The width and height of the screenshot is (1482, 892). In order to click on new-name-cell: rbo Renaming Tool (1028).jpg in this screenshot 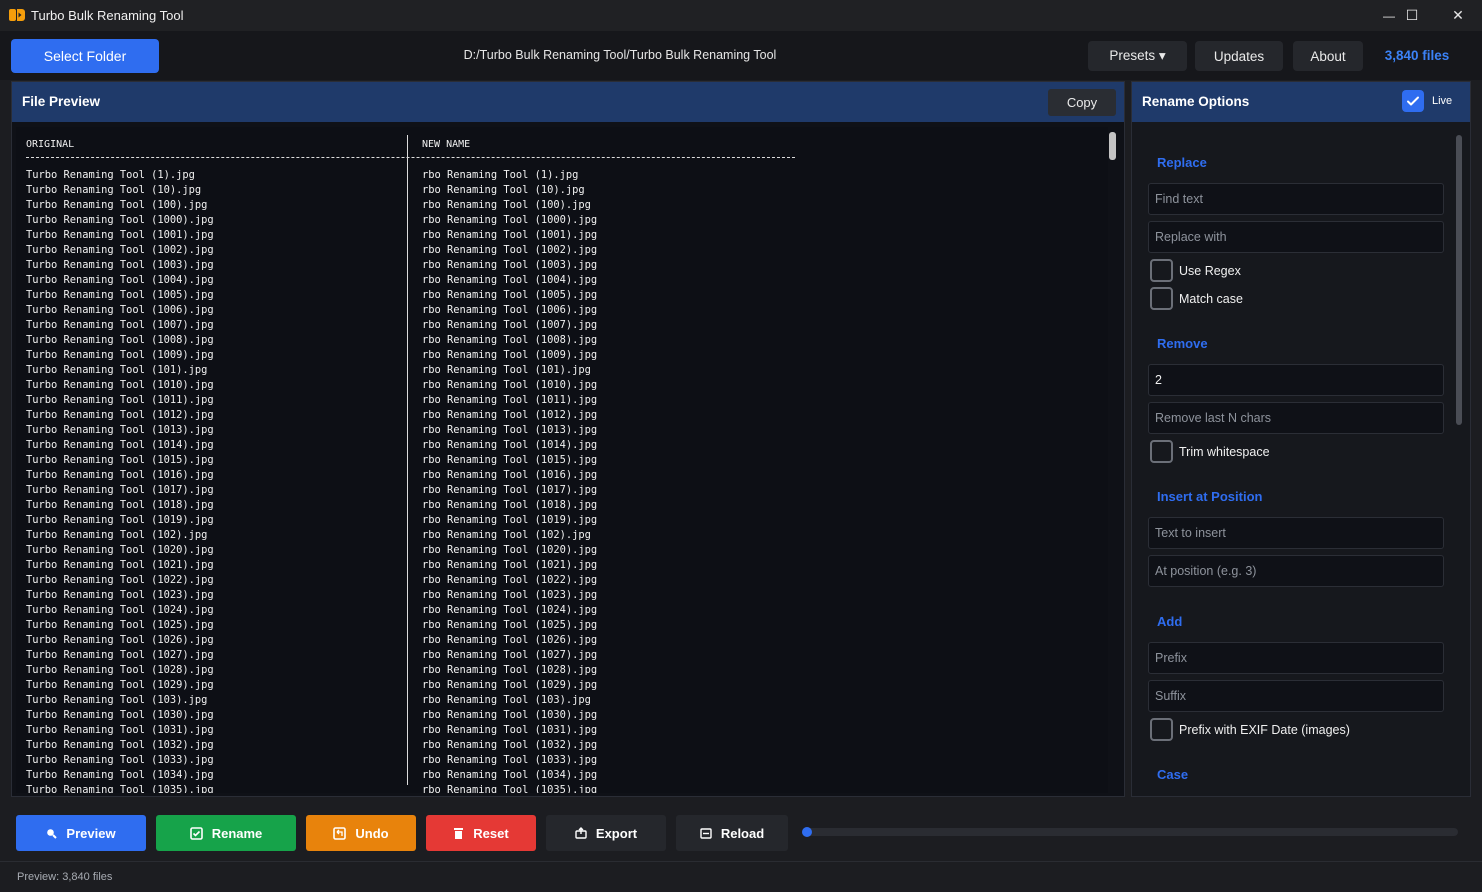, I will do `click(510, 670)`.